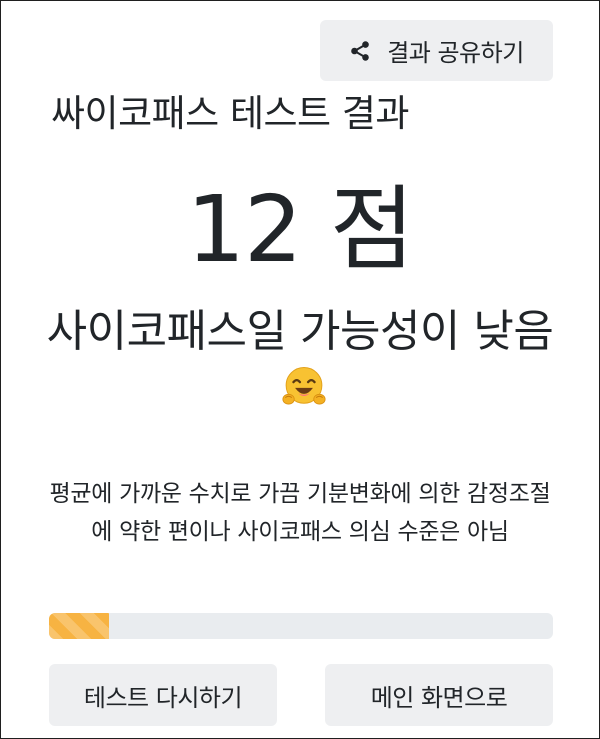 The height and width of the screenshot is (739, 600). Describe the element at coordinates (230, 113) in the screenshot. I see `page-title: 싸이코패스 테스트 결과` at that location.